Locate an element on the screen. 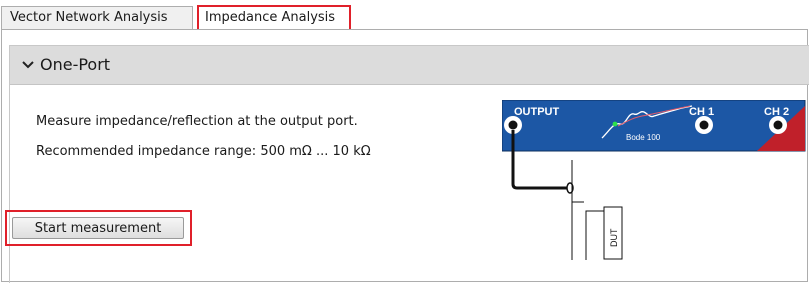 This screenshot has width=809, height=283. dut-wiring is located at coordinates (577, 181).